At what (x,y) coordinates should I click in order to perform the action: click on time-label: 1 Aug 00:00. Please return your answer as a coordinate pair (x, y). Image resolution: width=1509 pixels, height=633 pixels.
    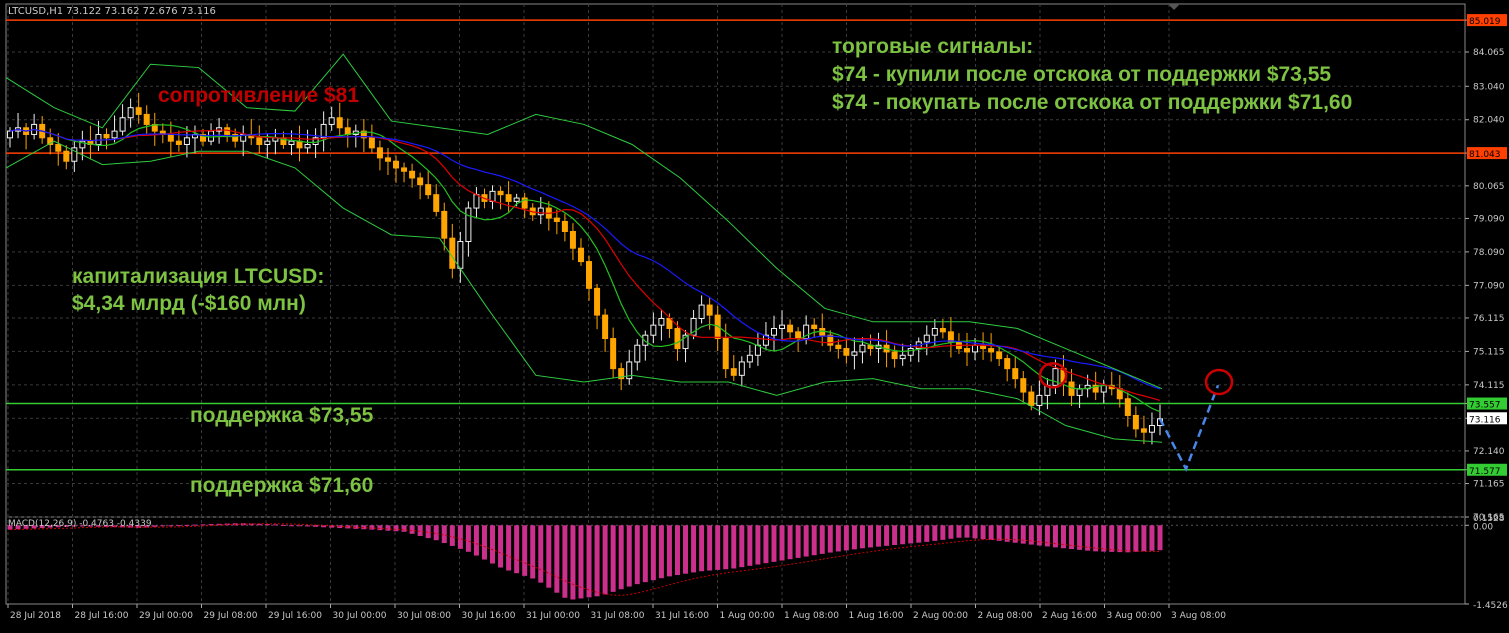
    Looking at the image, I should click on (747, 616).